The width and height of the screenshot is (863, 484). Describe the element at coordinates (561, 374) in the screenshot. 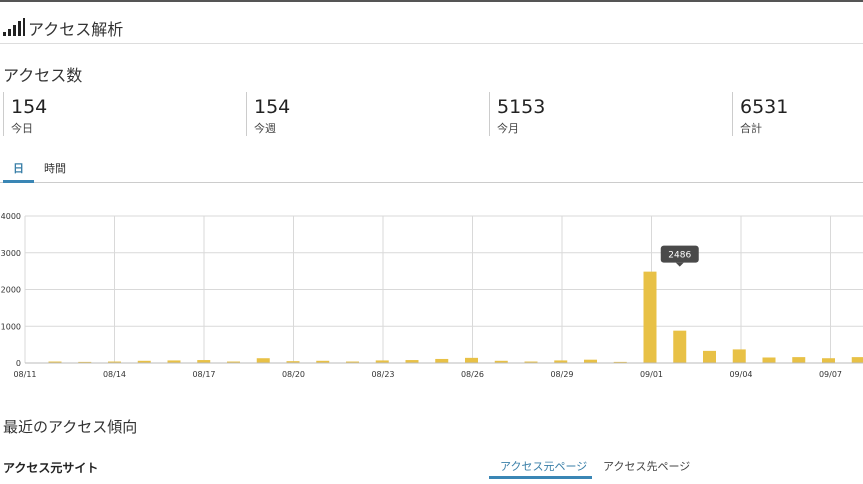

I see `x-tick-label: 08/29` at that location.